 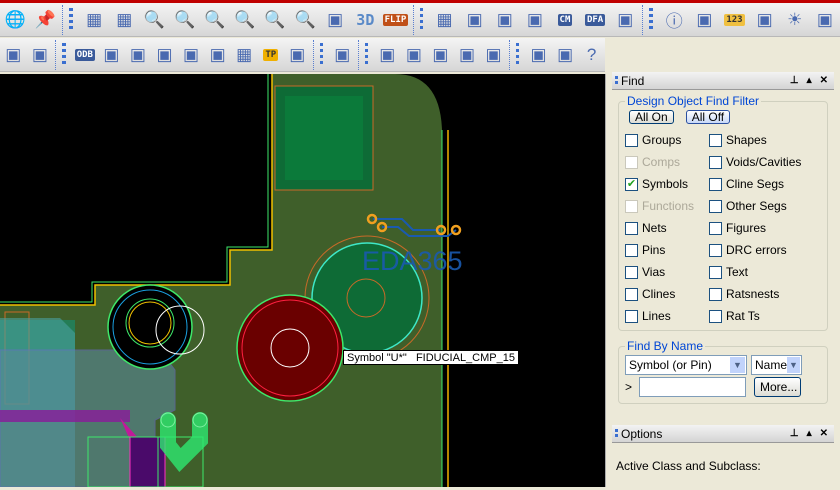 What do you see at coordinates (15, 20) in the screenshot?
I see `globe-button: 🌐` at bounding box center [15, 20].